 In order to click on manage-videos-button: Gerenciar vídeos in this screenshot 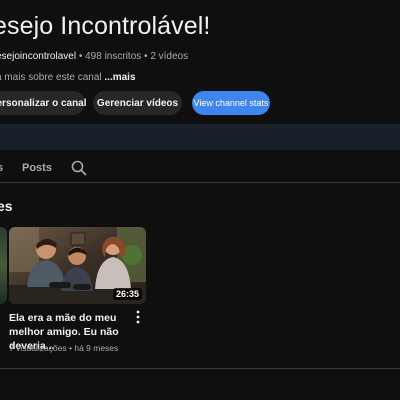, I will do `click(137, 103)`.